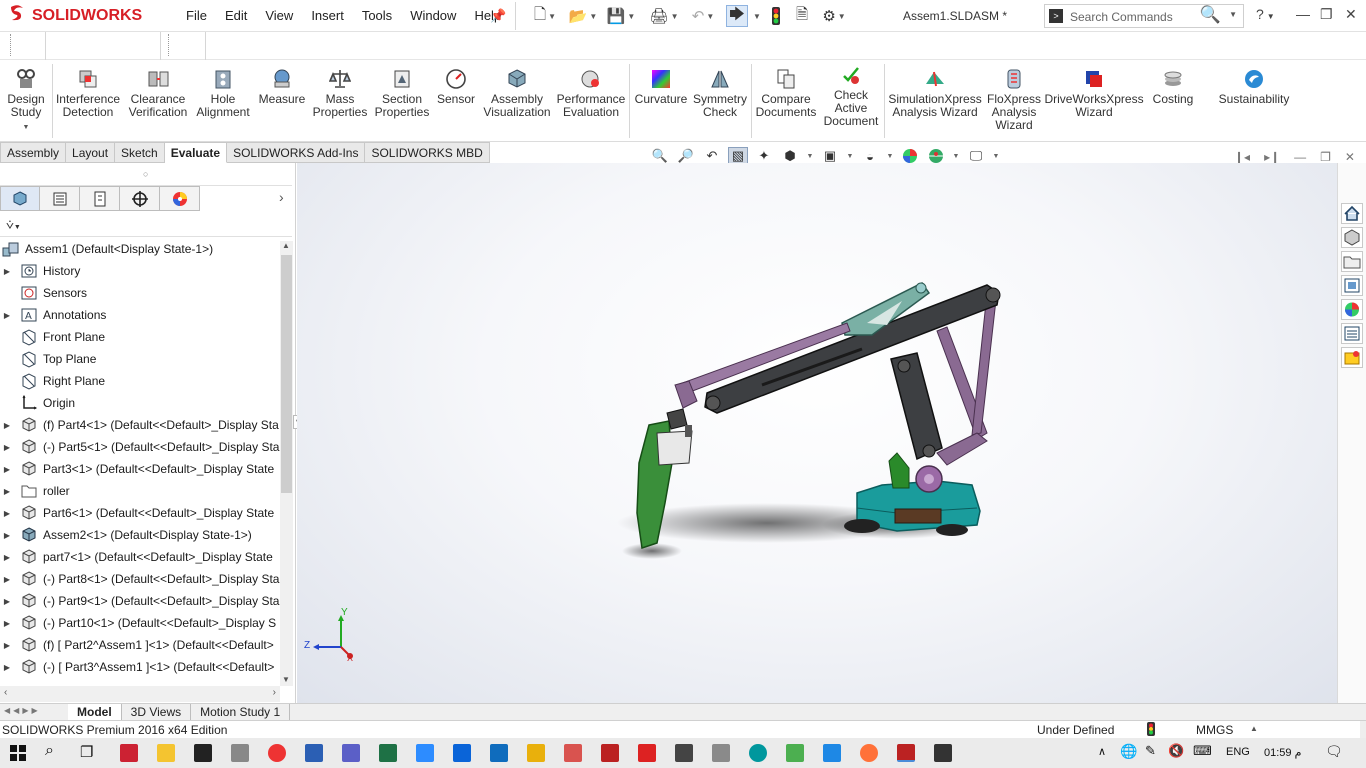 This screenshot has width=1366, height=768. Describe the element at coordinates (140, 381) in the screenshot. I see `tree-item: Right Plane` at that location.